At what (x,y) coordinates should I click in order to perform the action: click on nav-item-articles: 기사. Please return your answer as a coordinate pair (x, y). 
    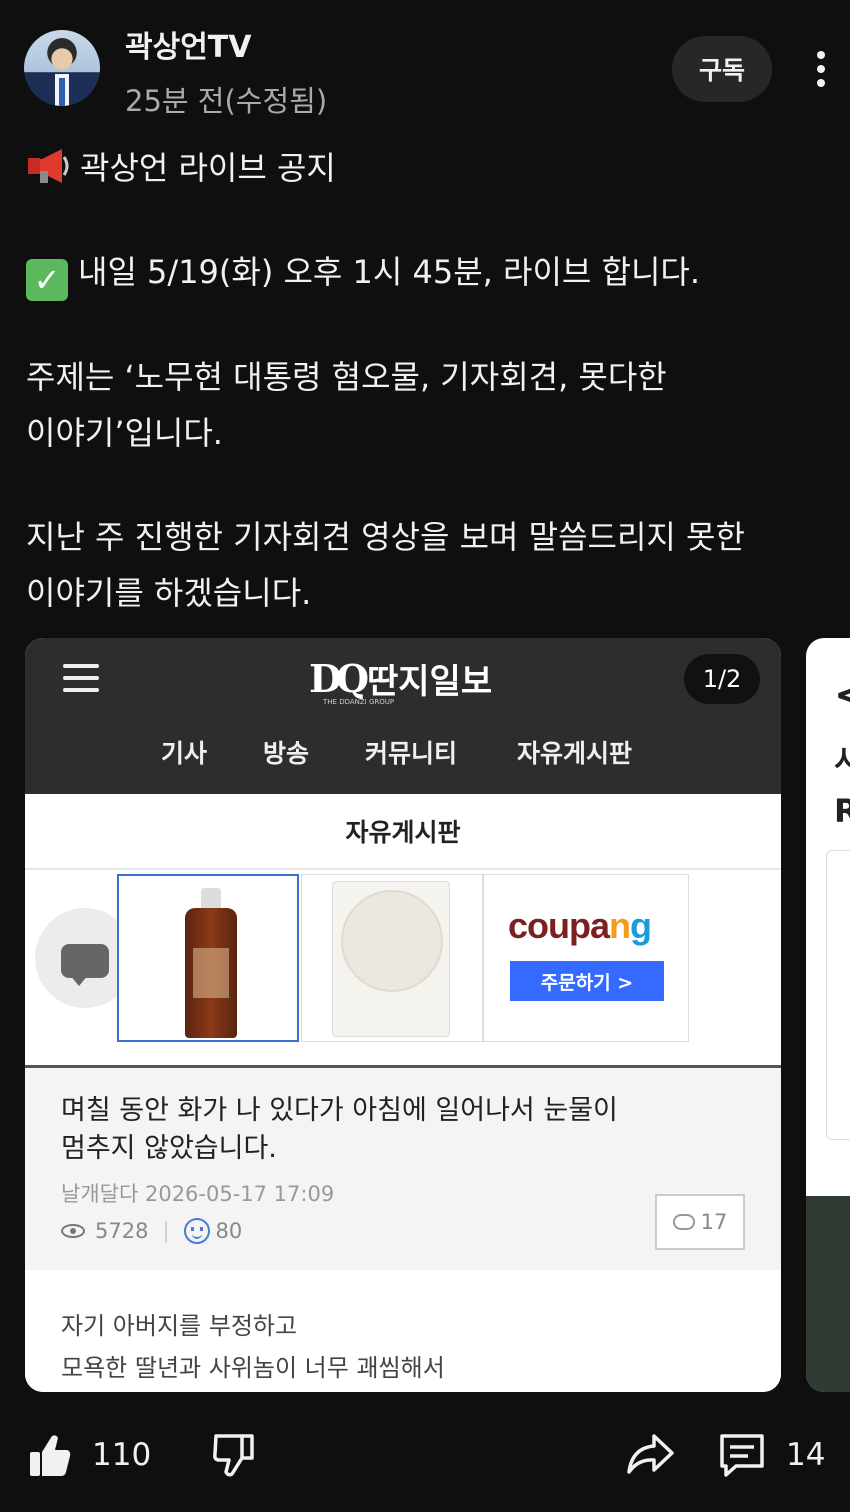
    Looking at the image, I should click on (184, 753).